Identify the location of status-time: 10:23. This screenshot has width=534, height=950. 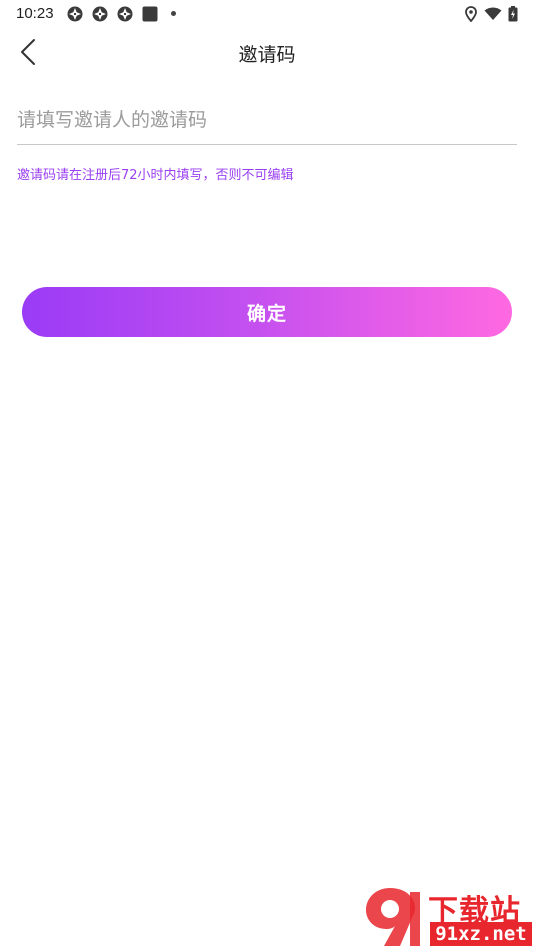
(35, 13).